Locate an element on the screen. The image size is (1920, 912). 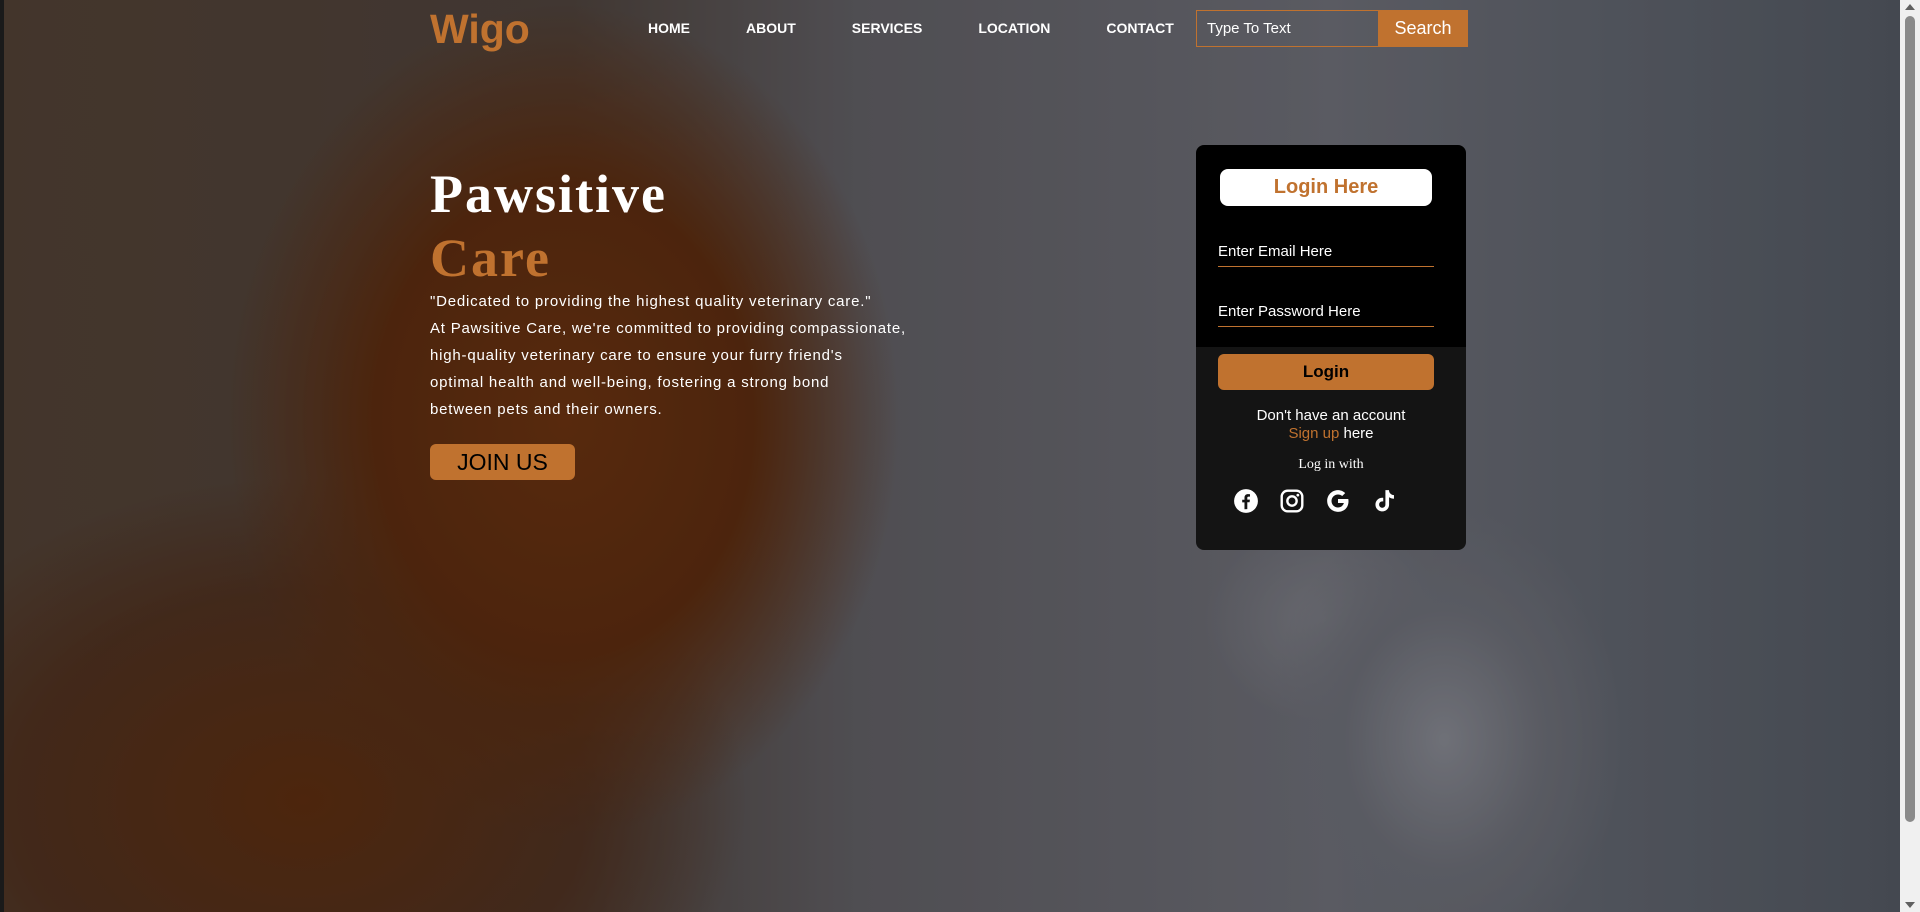
vertical-scrollbar is located at coordinates (1910, 456).